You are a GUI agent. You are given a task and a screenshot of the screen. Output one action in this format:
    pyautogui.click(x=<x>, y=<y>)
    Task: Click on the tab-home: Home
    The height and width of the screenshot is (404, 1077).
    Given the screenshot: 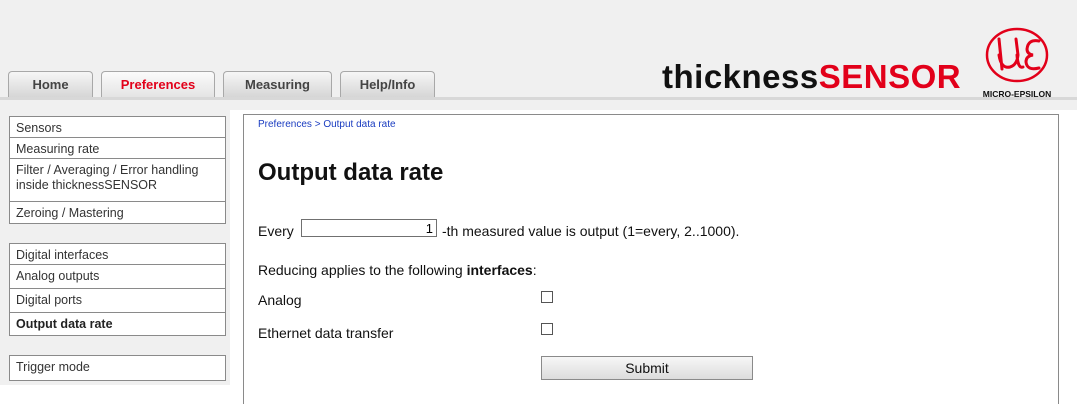 What is the action you would take?
    pyautogui.click(x=50, y=84)
    